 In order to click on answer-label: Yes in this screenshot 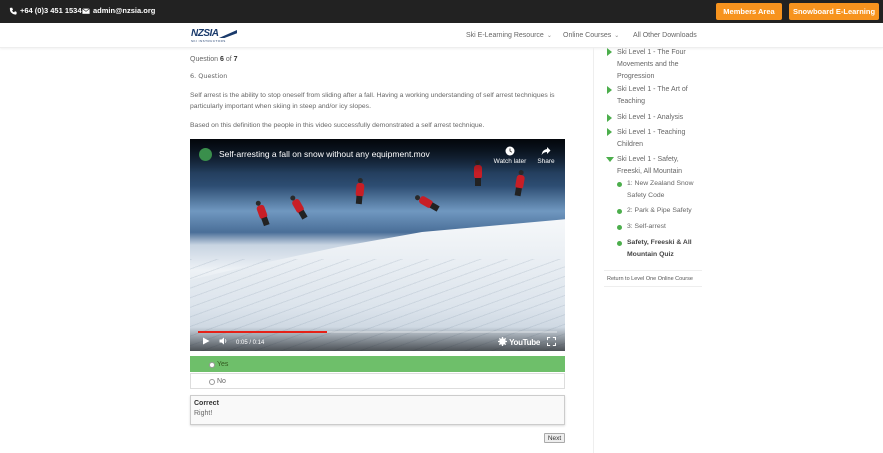, I will do `click(223, 364)`.